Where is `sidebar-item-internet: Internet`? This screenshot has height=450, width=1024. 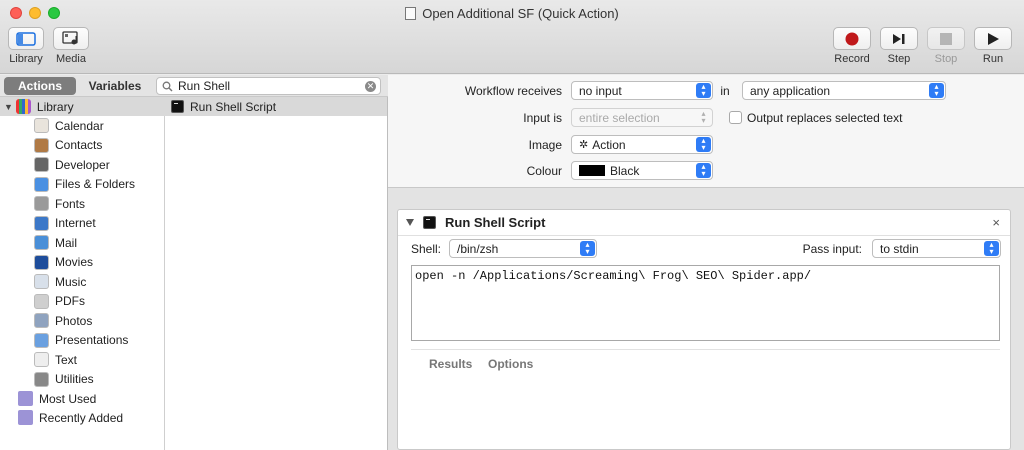
sidebar-item-internet: Internet is located at coordinates (48, 223).